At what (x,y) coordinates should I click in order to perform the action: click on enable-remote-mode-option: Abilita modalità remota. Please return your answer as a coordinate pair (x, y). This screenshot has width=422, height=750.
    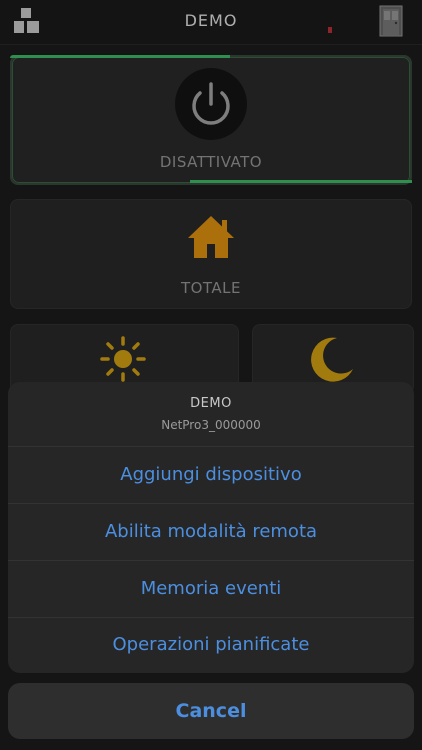
    Looking at the image, I should click on (211, 532).